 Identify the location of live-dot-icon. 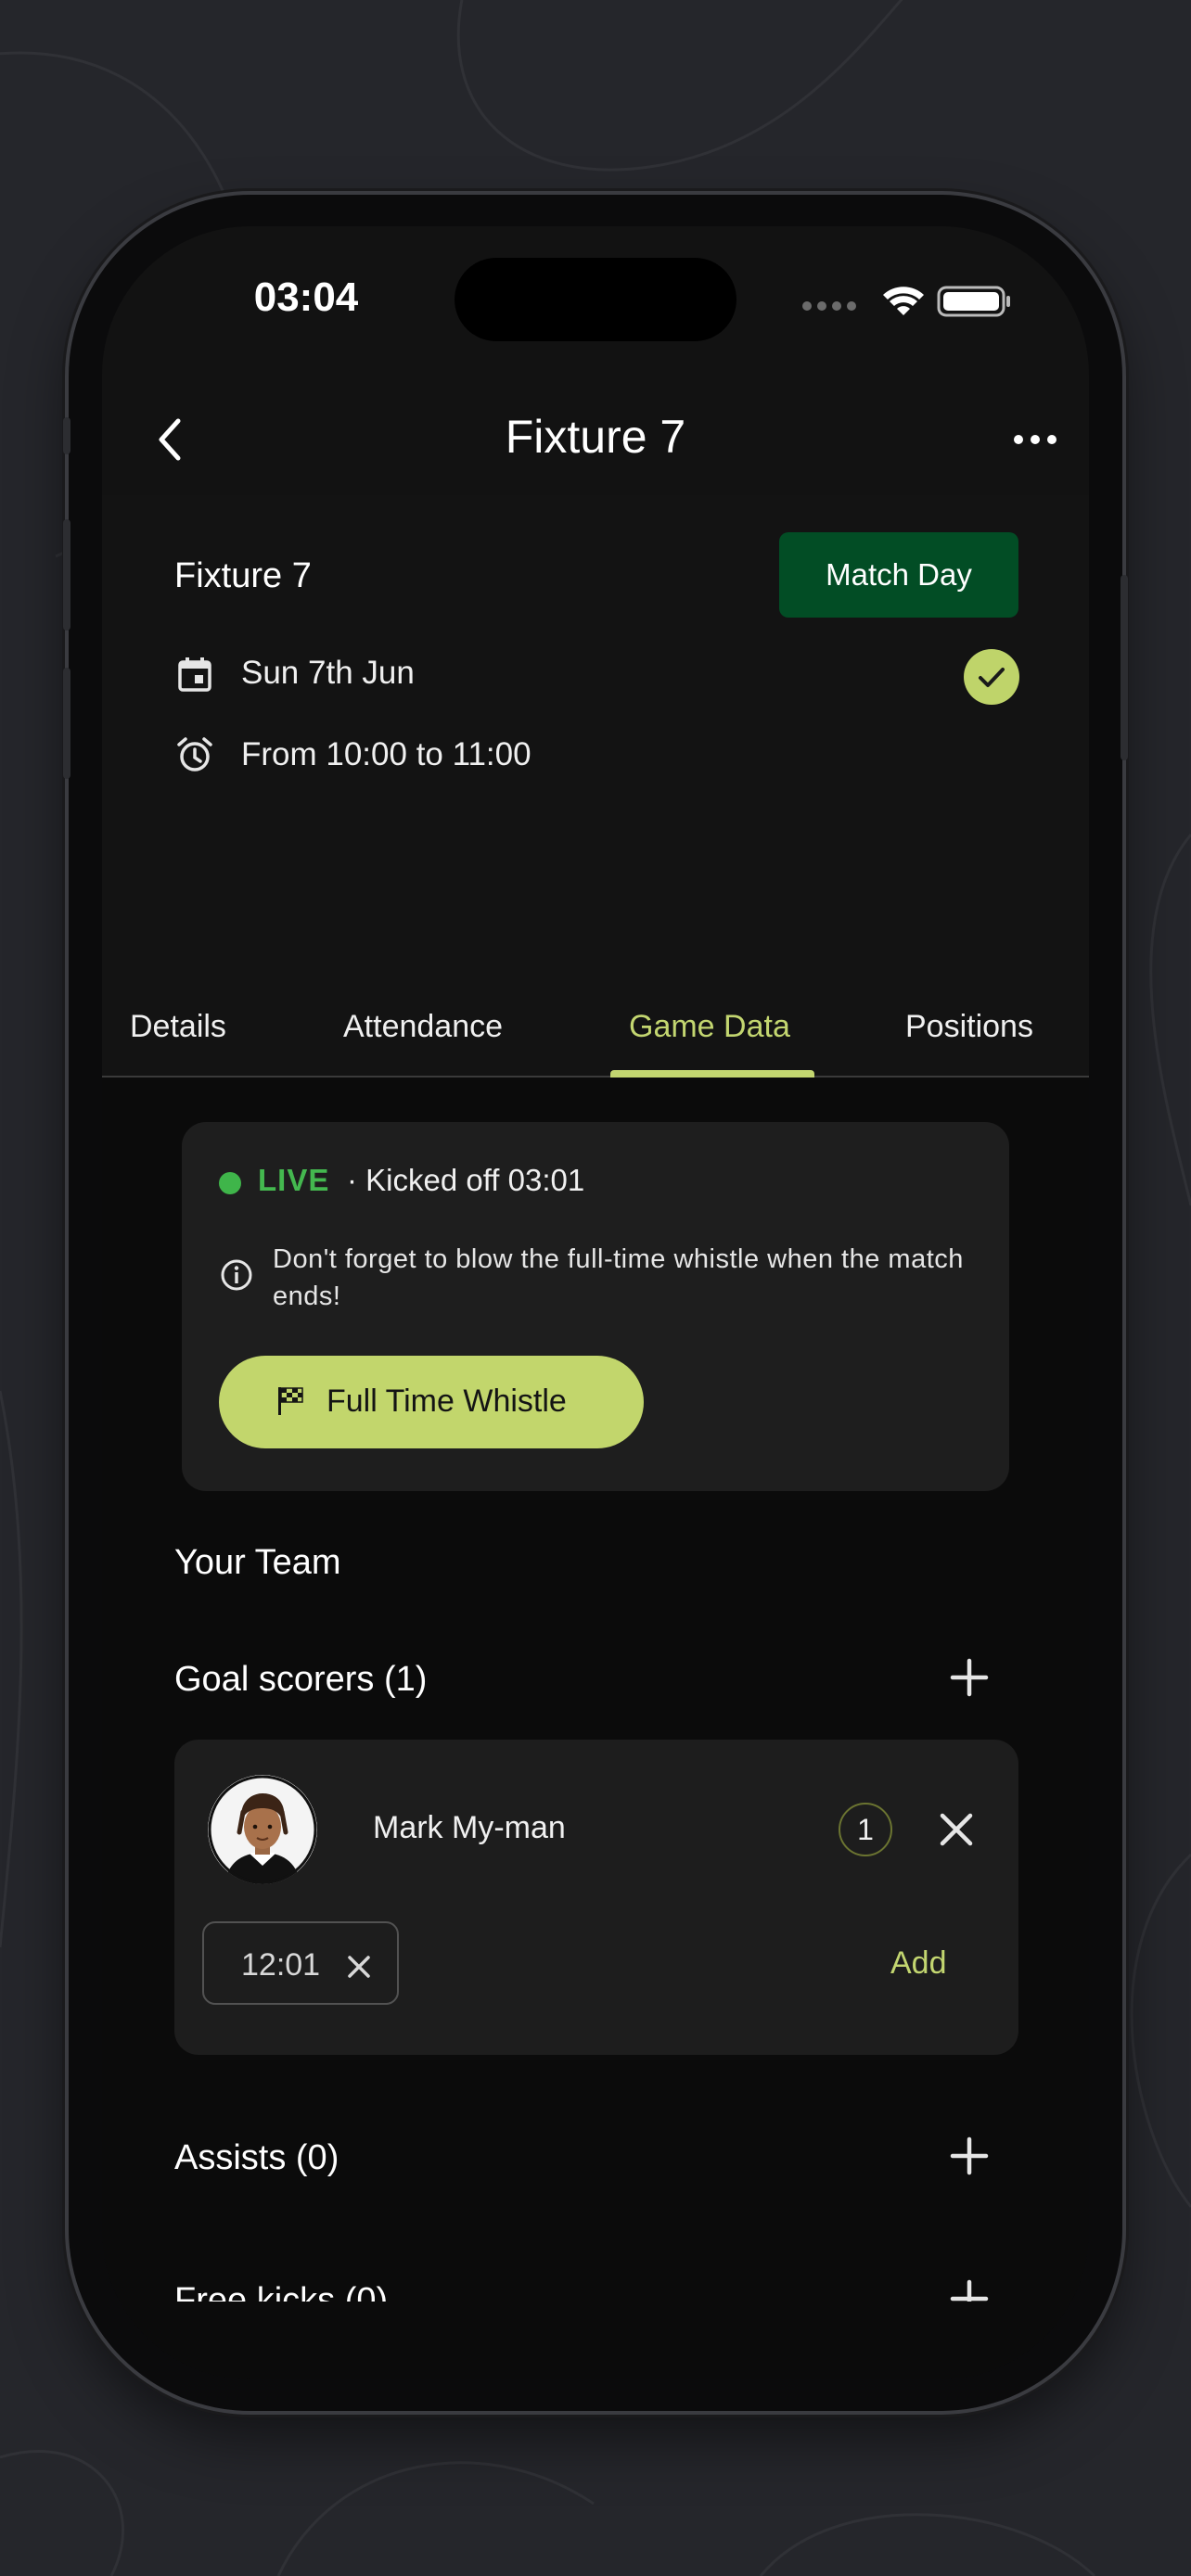
(230, 1183).